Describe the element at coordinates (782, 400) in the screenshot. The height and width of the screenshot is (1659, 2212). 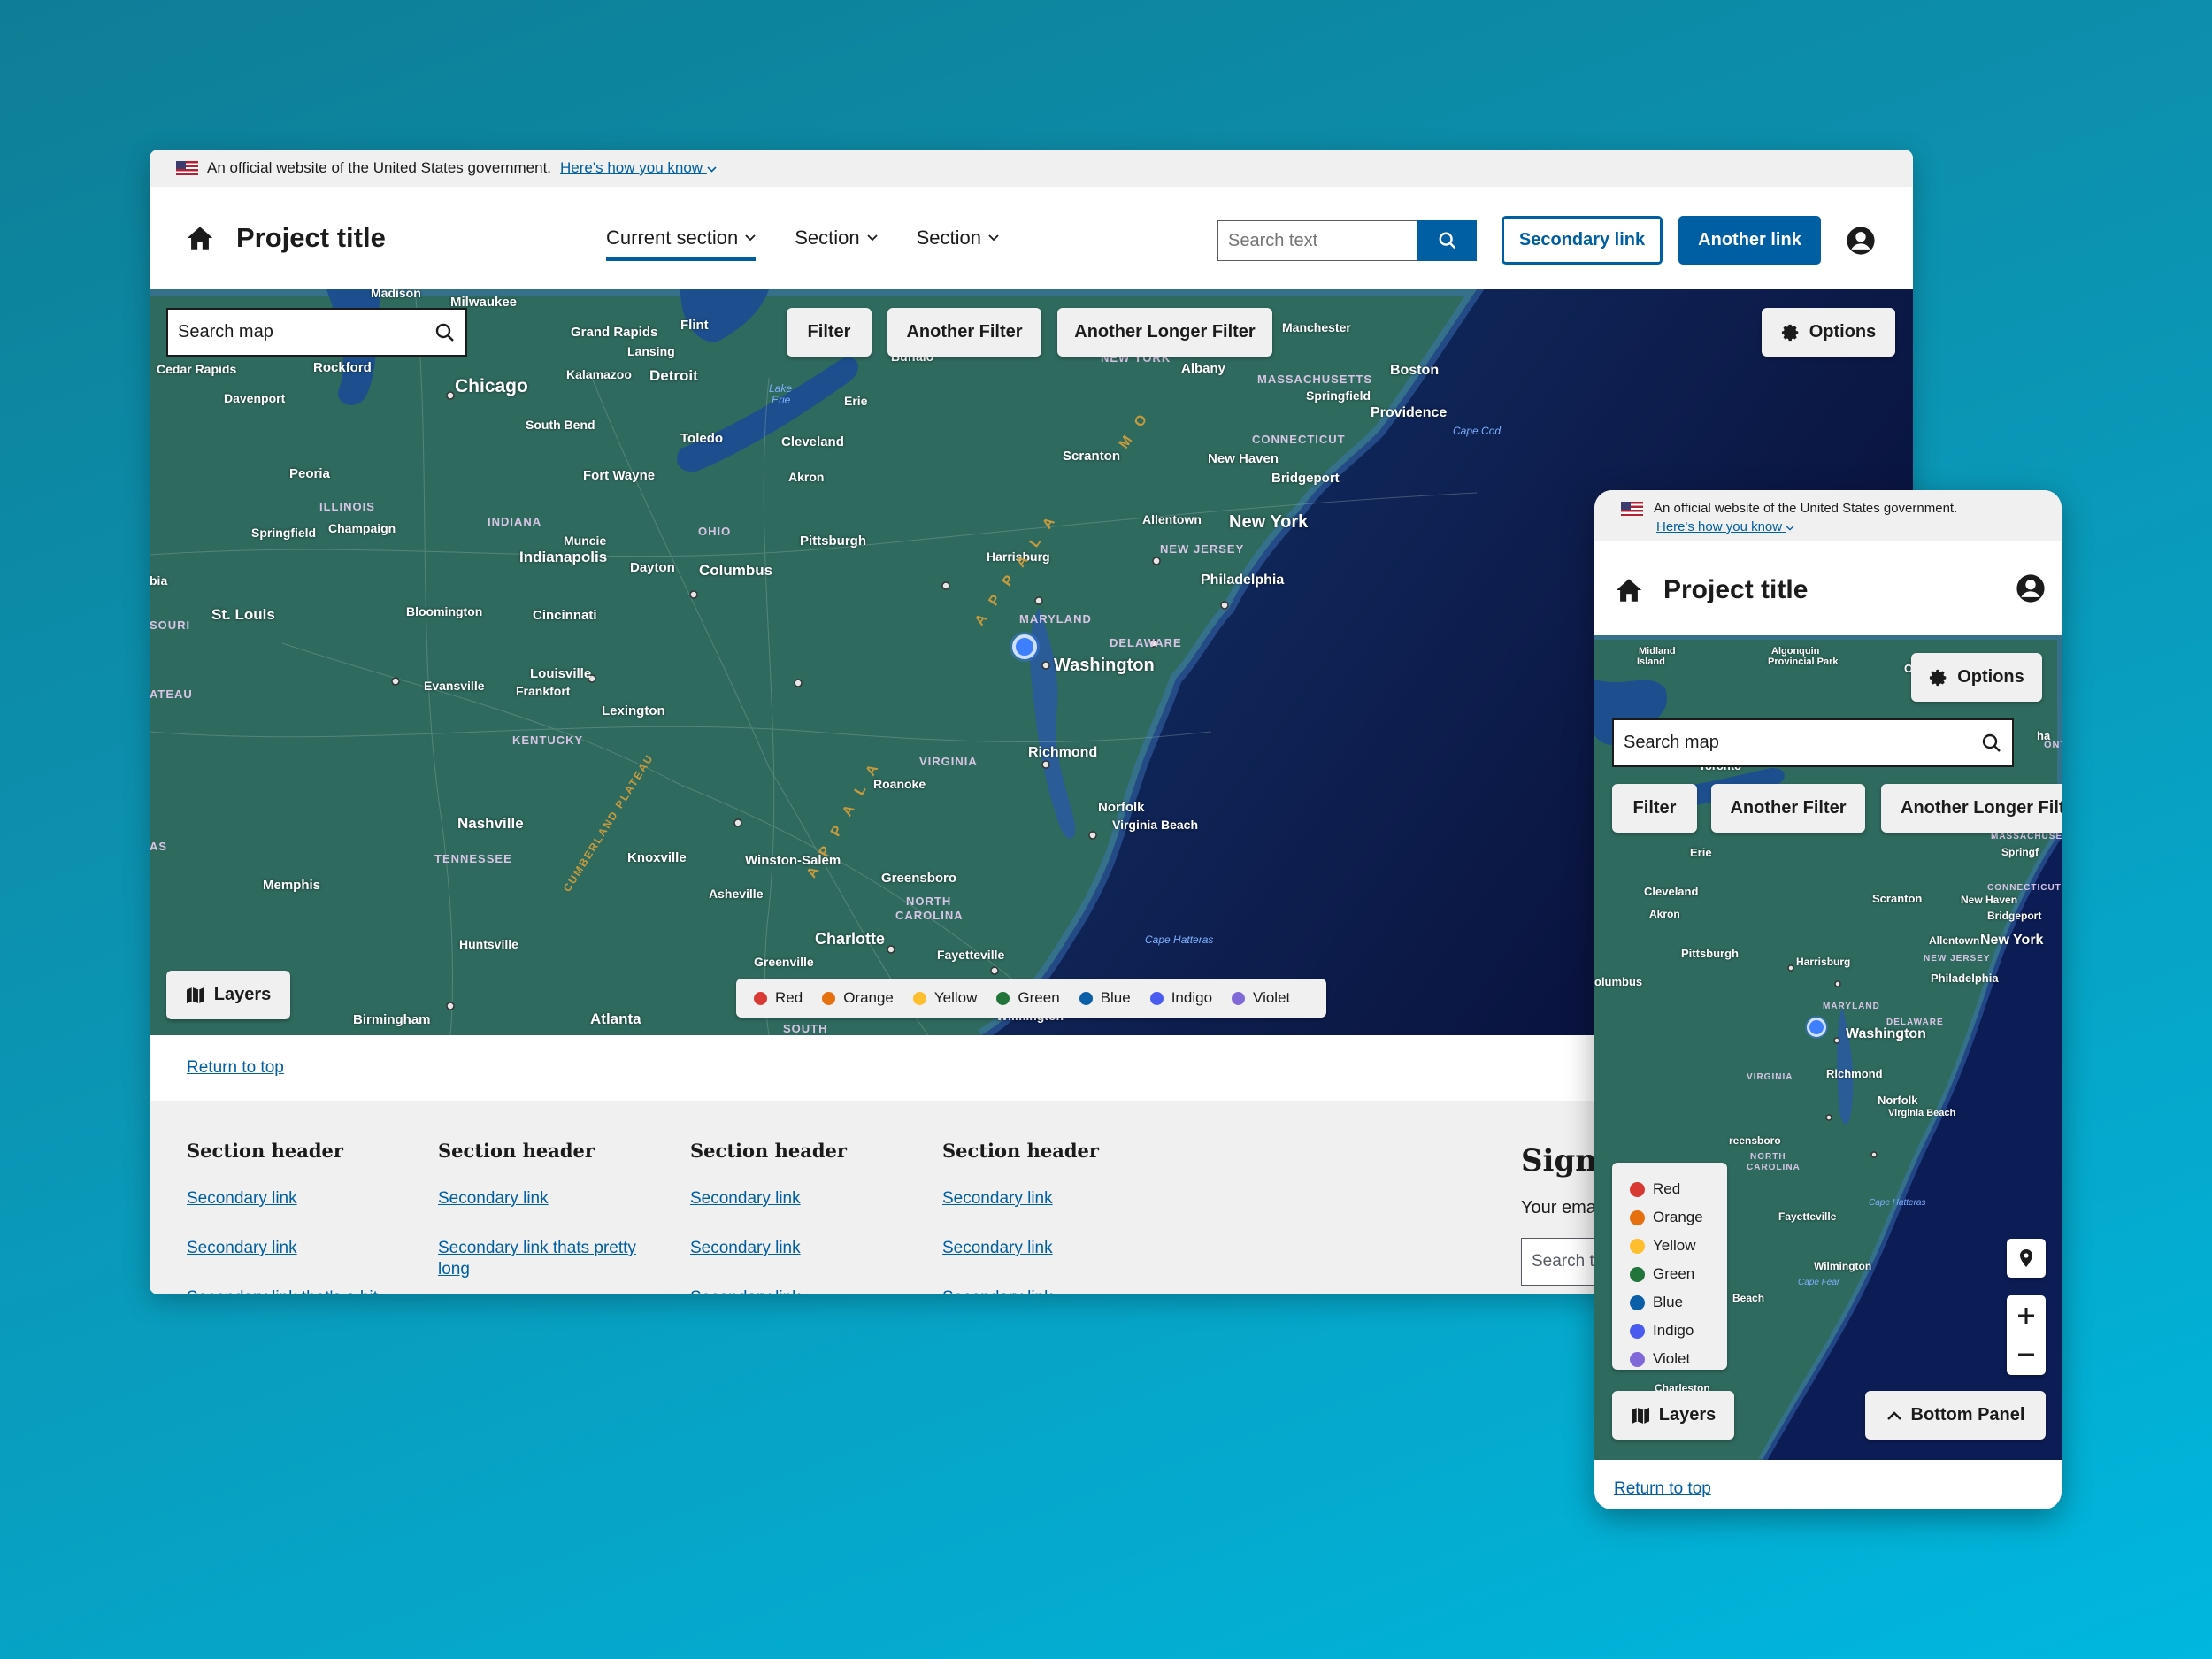
I see `water-label-erie: Erie` at that location.